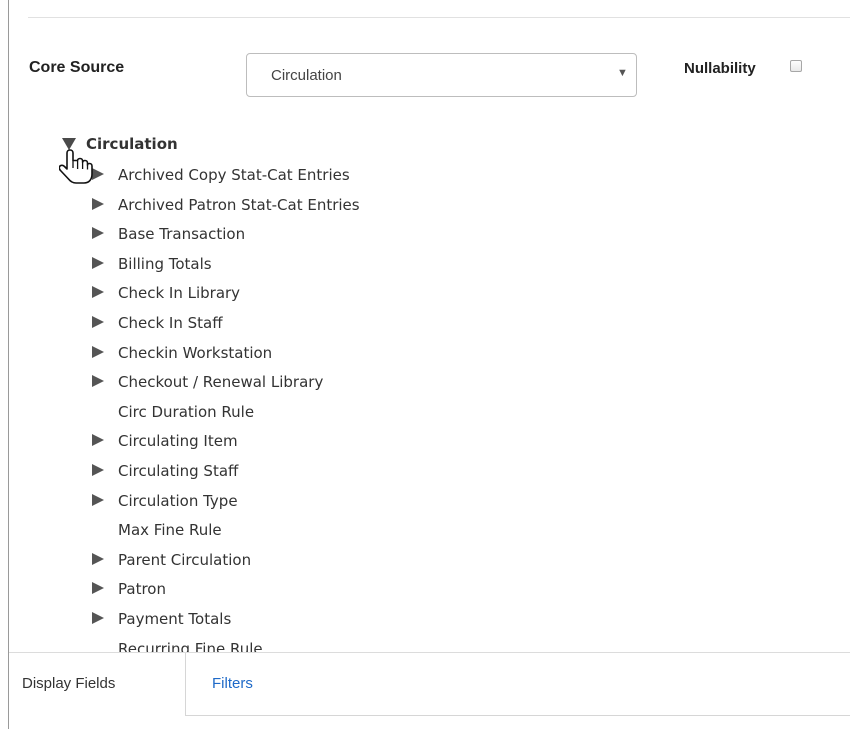  I want to click on tree-item-label: Recurring Fine Rule, so click(190, 645).